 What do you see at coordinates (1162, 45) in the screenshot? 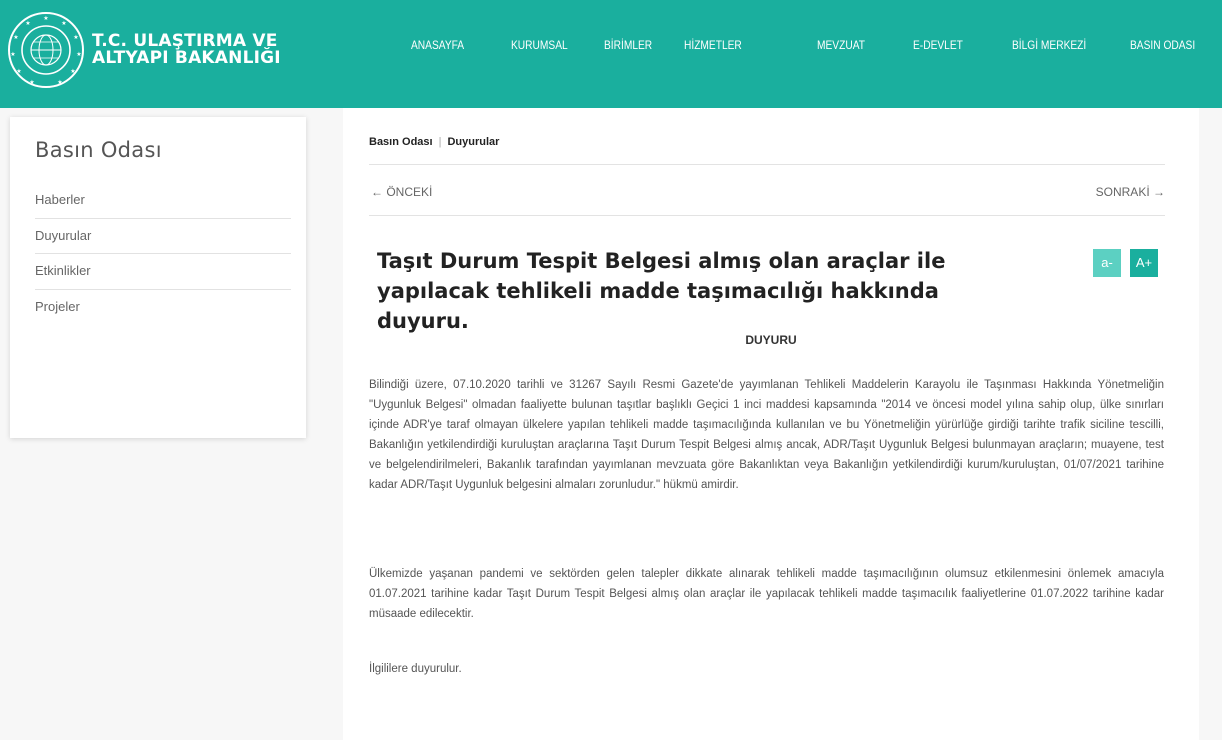
I see `nav-item-basin-odasi: BASIN ODASI` at bounding box center [1162, 45].